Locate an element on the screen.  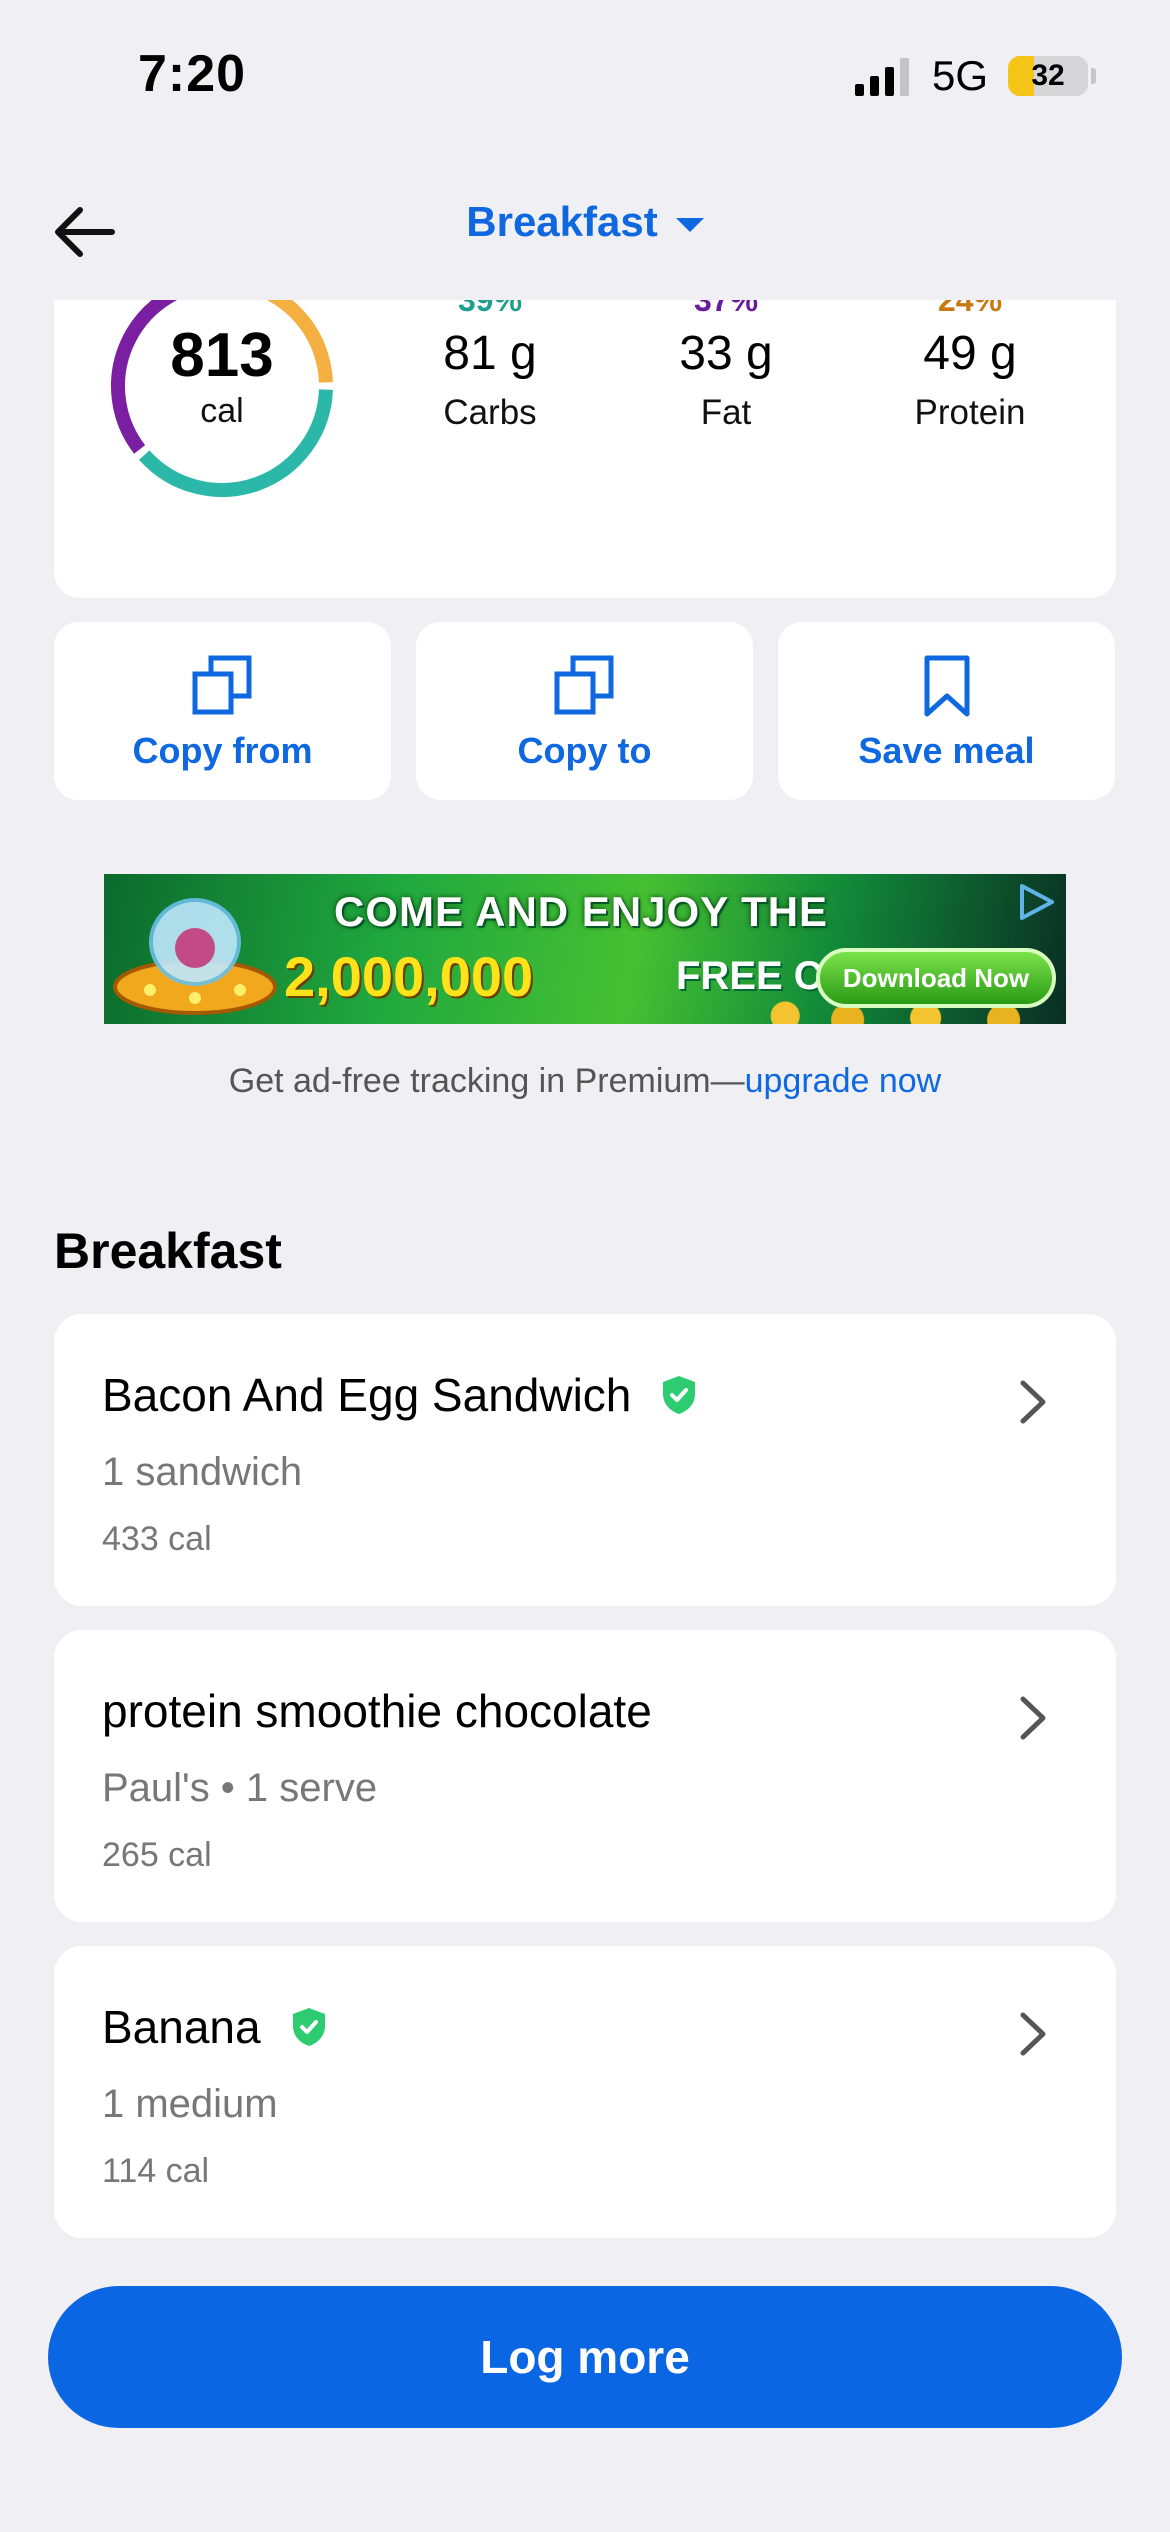
battery-nub is located at coordinates (1093, 76).